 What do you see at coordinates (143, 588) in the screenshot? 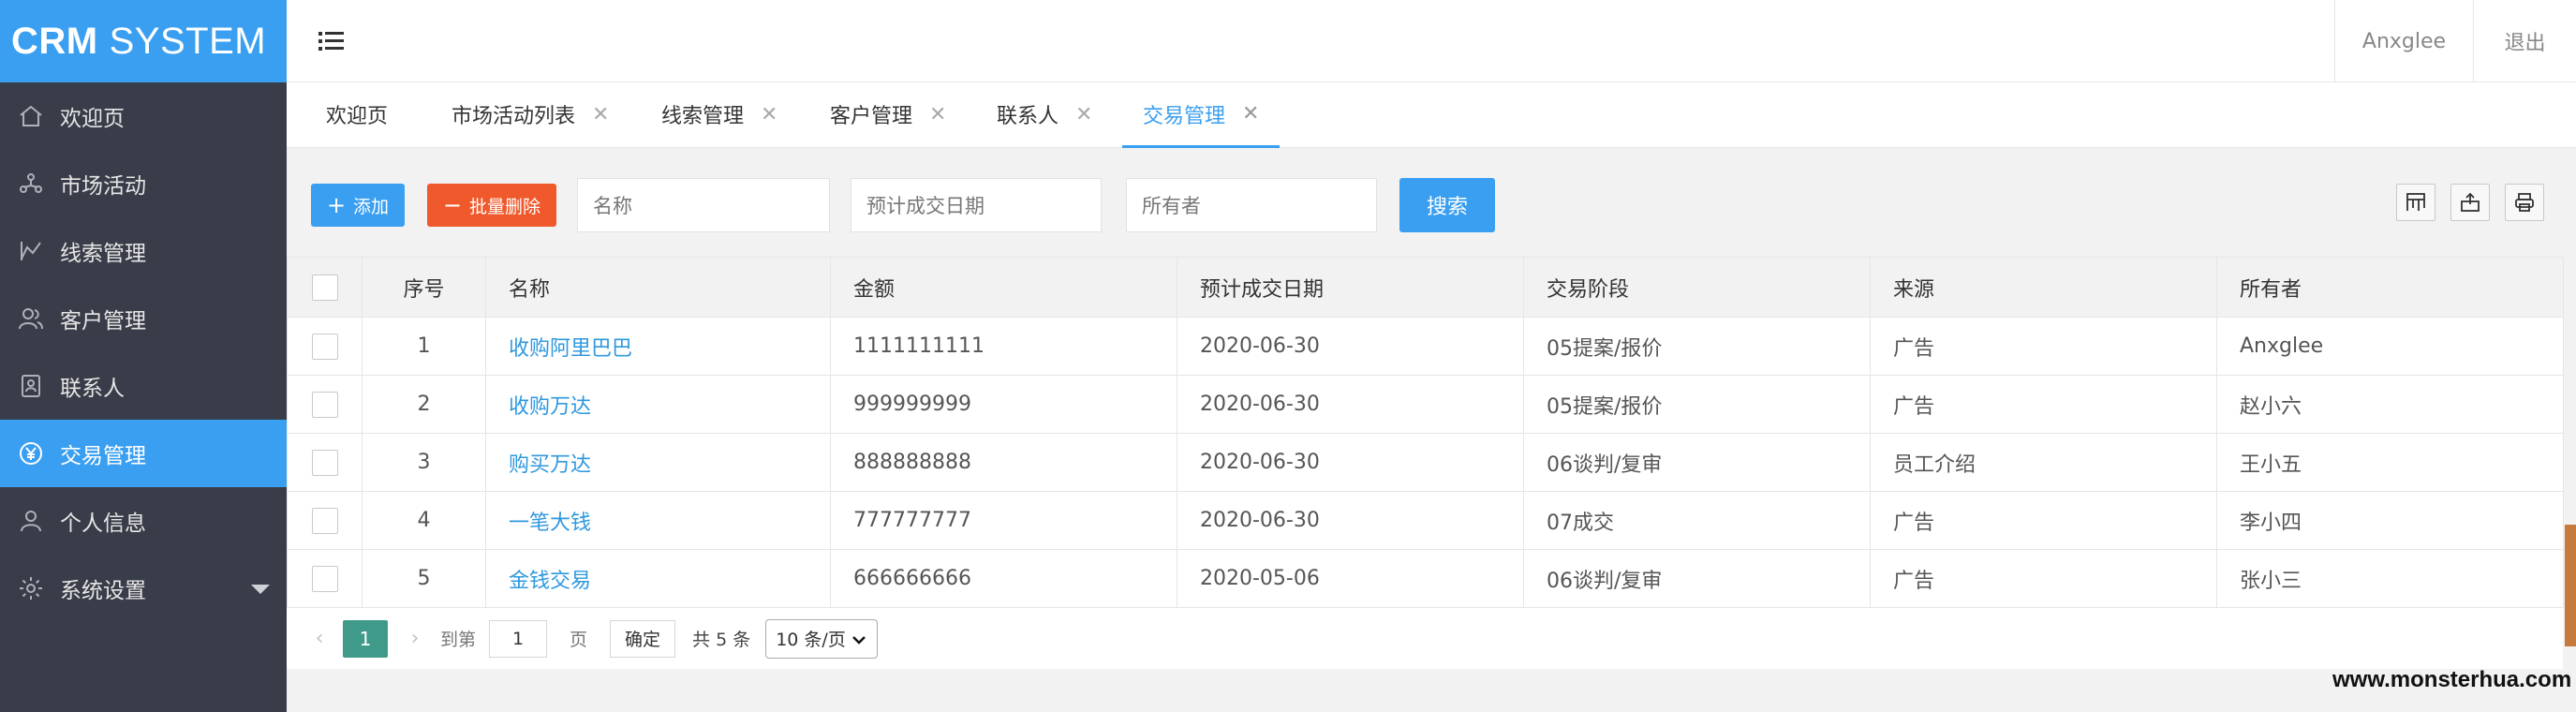
I see `sidebar-item-settings: 系统设置` at bounding box center [143, 588].